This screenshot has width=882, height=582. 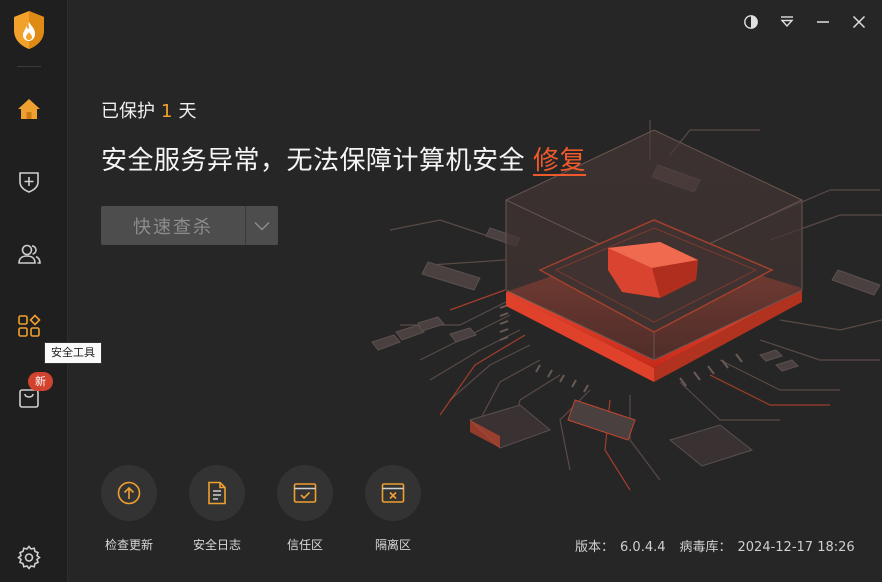 I want to click on flame-shield-logo, so click(x=29, y=30).